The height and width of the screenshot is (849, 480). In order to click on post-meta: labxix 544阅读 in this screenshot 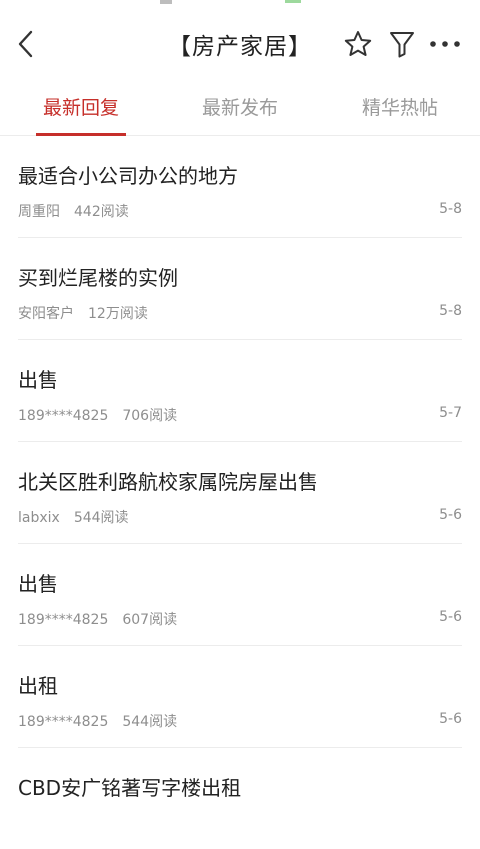, I will do `click(73, 517)`.